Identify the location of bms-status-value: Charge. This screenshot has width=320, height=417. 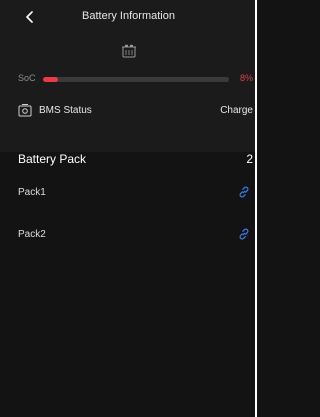
(236, 110).